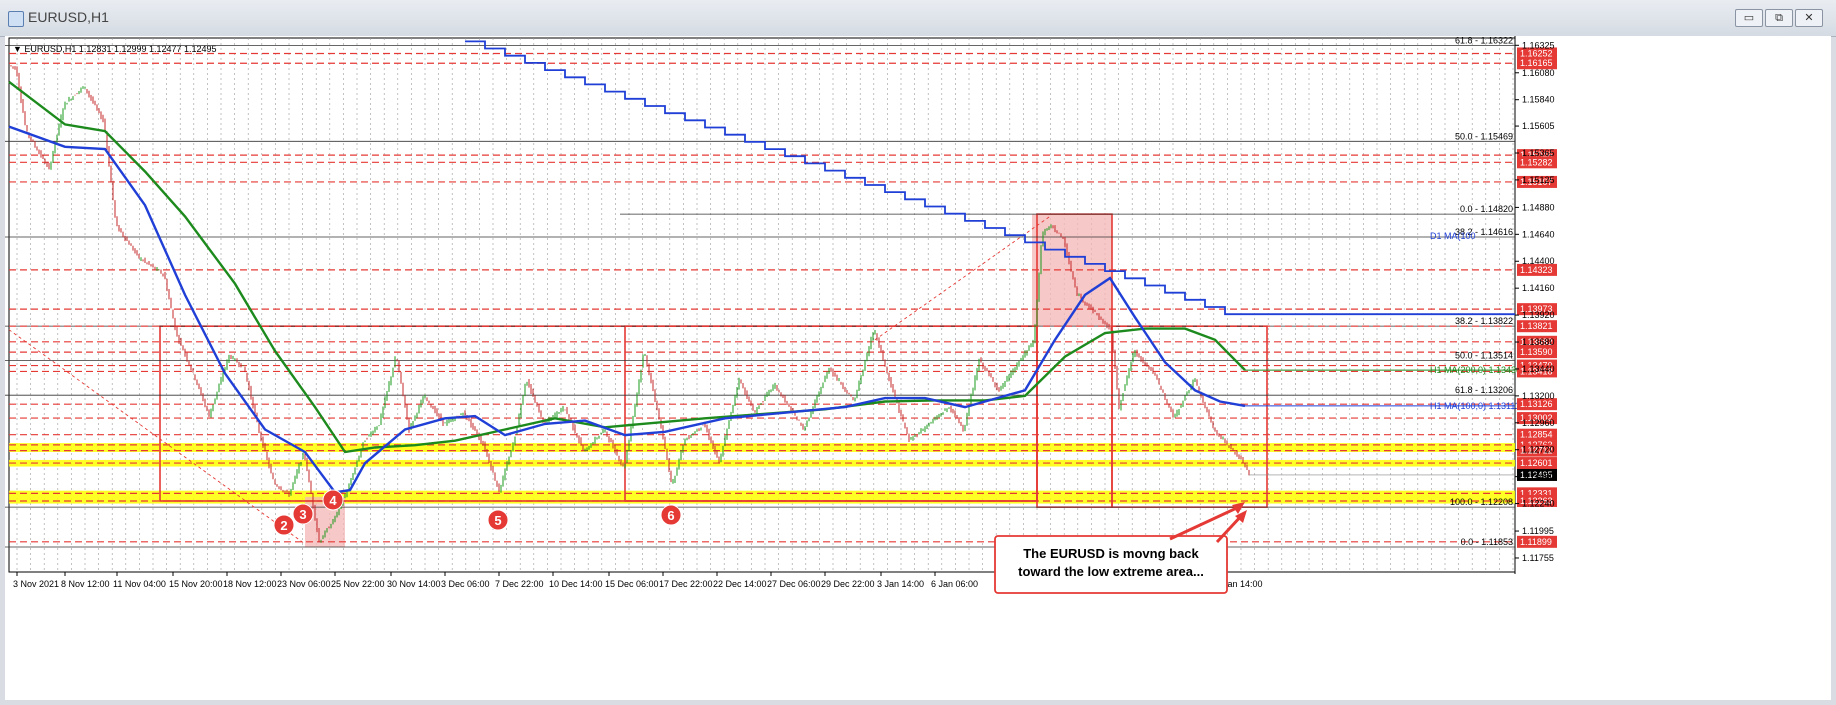 This screenshot has width=1836, height=705. I want to click on price-tick-label: 1.15125, so click(1538, 180).